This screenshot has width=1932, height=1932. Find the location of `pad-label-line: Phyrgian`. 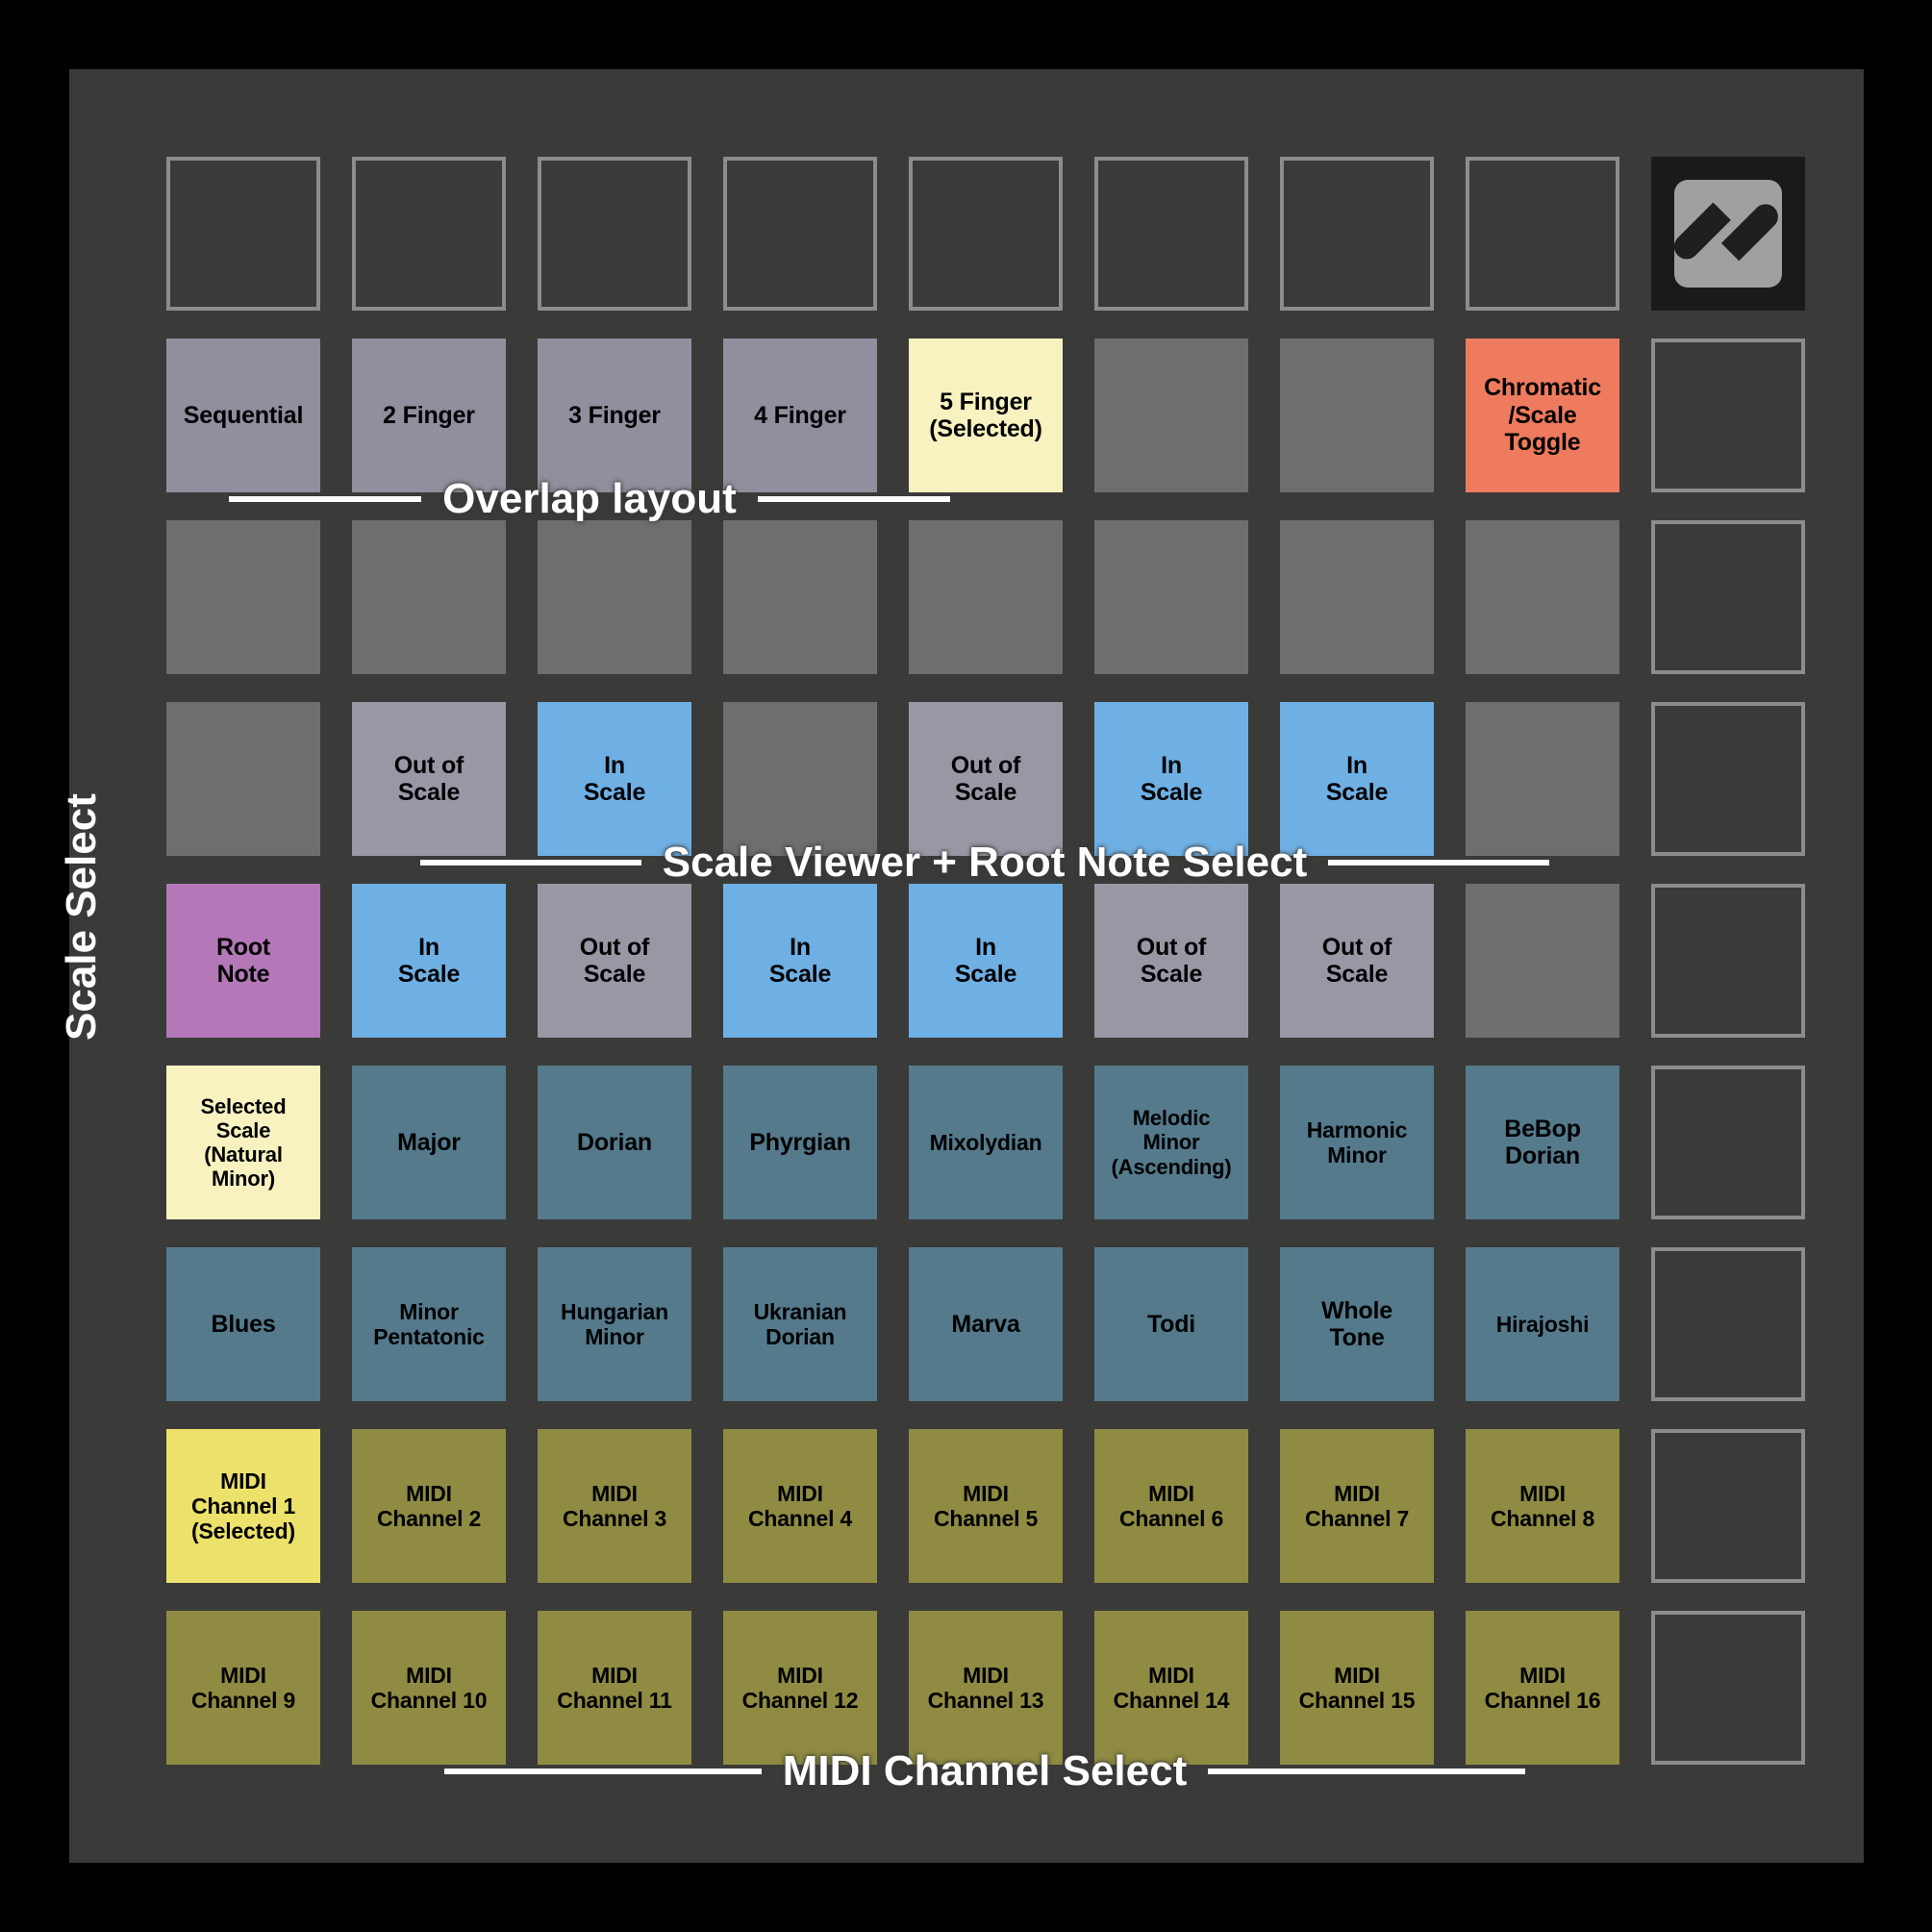

pad-label-line: Phyrgian is located at coordinates (800, 1142).